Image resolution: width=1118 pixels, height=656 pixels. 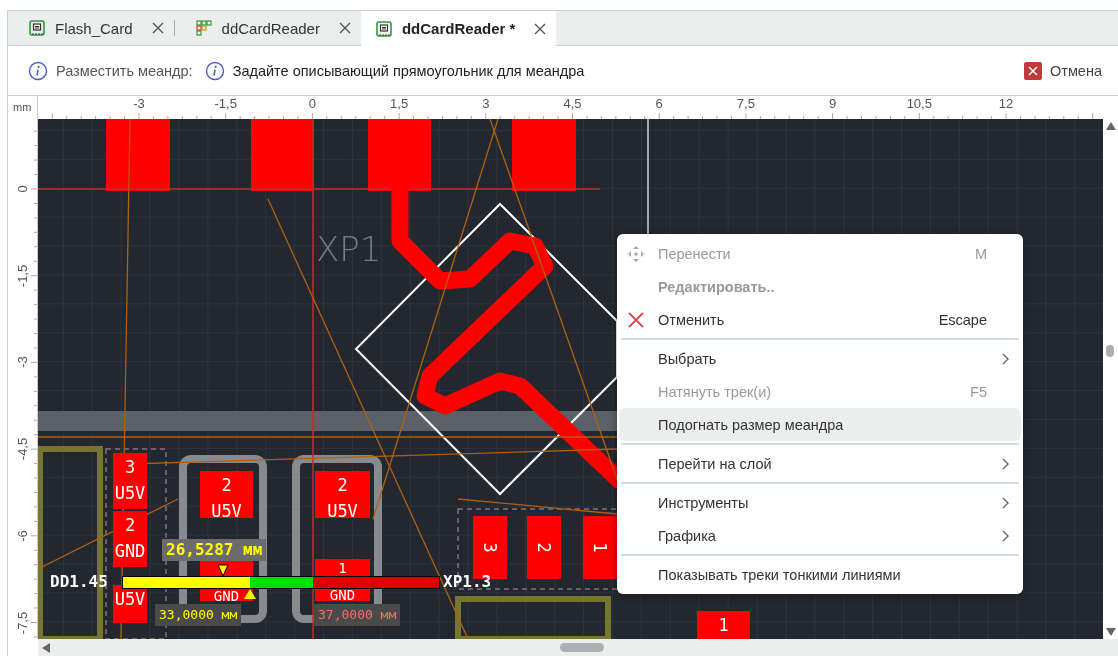 I want to click on document-tab: ddCardReader *, so click(x=458, y=28).